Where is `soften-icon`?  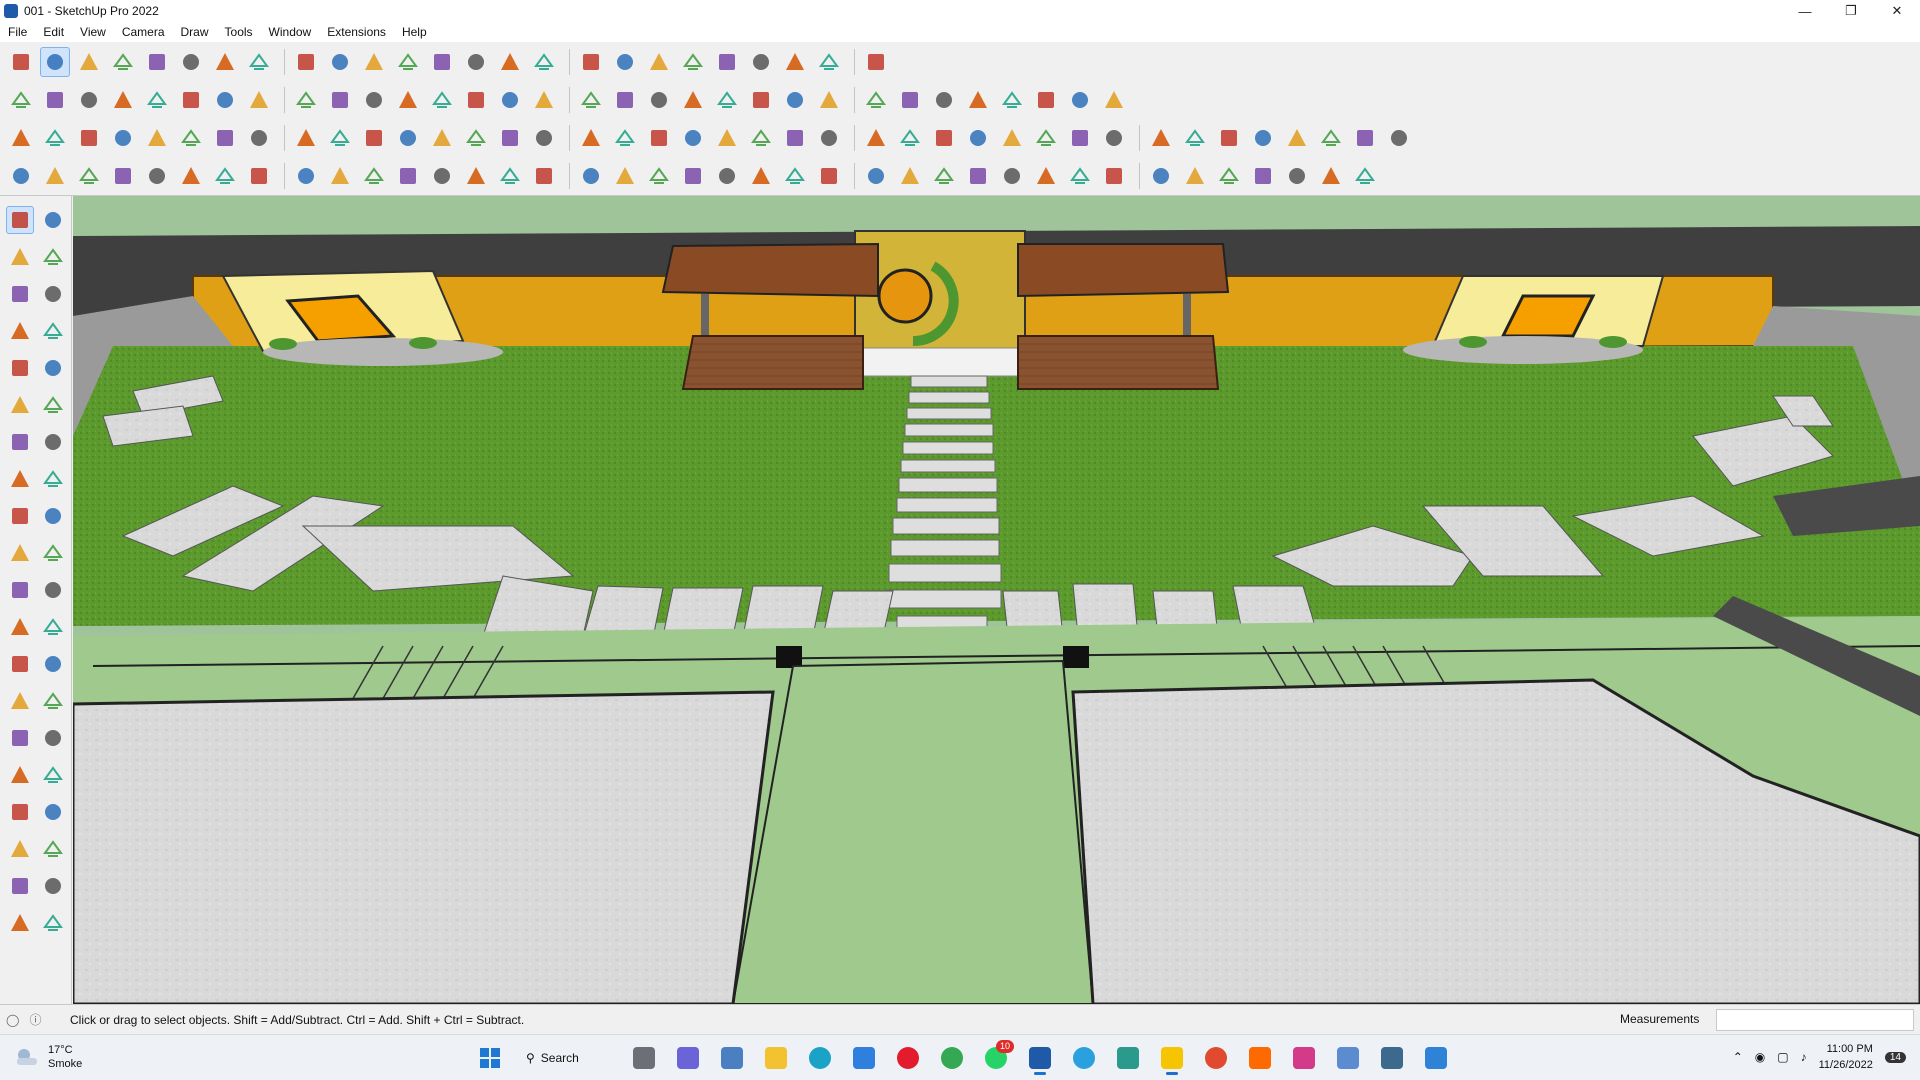
soften-icon is located at coordinates (408, 138).